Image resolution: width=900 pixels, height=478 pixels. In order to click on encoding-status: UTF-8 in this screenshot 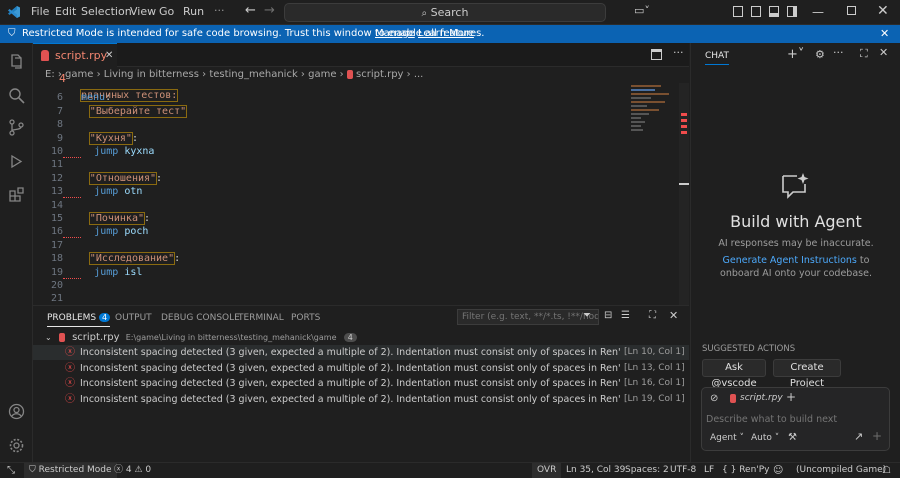, I will do `click(683, 470)`.